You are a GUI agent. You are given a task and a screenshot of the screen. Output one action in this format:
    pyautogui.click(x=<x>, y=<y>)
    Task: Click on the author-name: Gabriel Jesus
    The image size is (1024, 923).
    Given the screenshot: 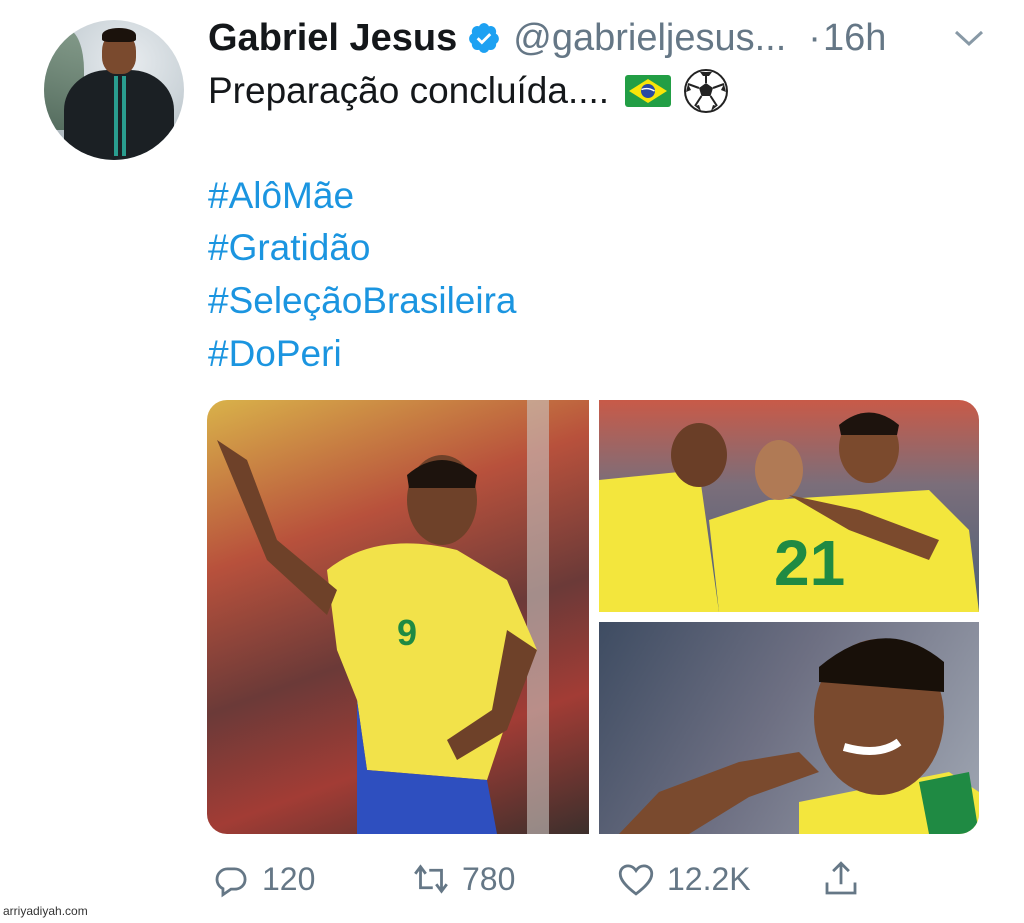 What is the action you would take?
    pyautogui.click(x=332, y=38)
    